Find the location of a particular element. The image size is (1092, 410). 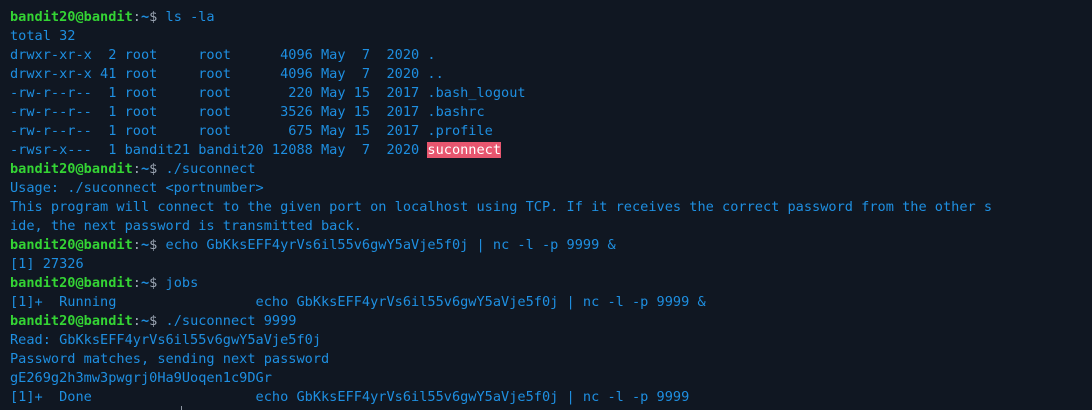

prompt-line: bandit20@bandit:~$ ls -la is located at coordinates (551, 17).